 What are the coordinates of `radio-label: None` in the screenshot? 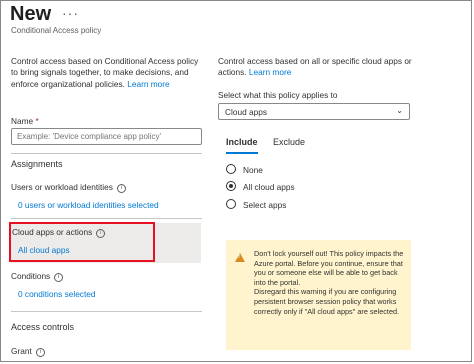 It's located at (253, 170).